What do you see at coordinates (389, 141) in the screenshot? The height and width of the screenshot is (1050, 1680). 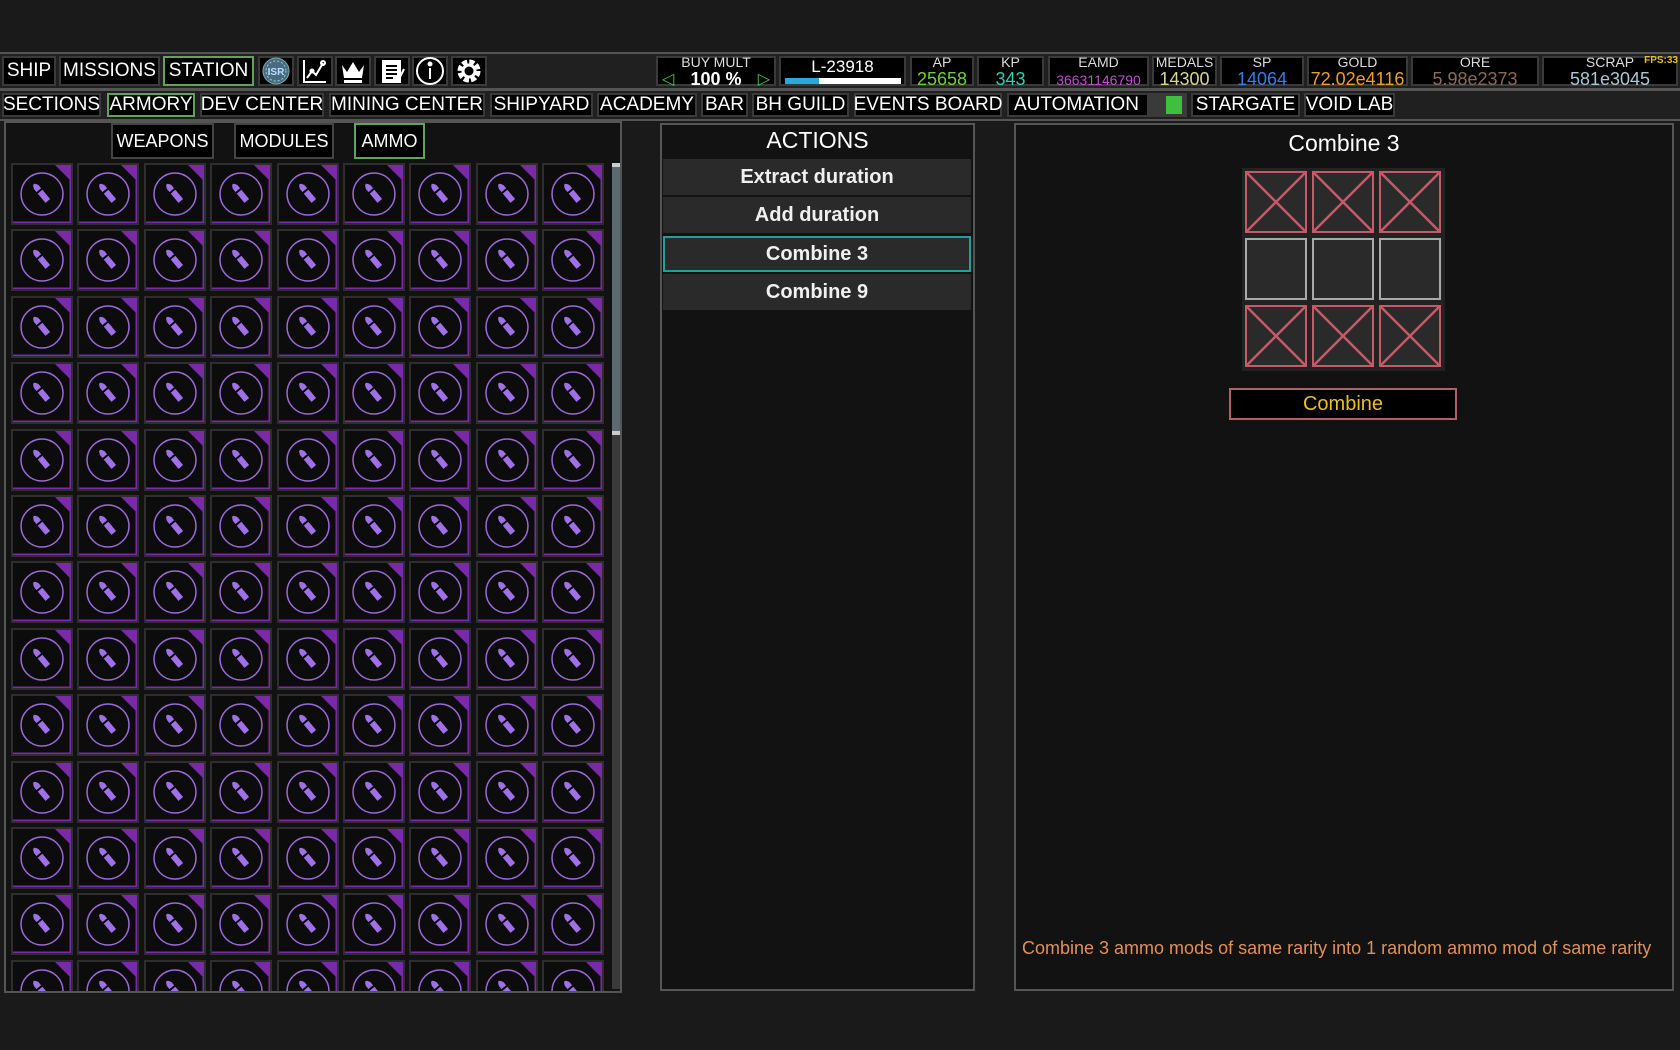 I see `tab-ammo: AMMO` at bounding box center [389, 141].